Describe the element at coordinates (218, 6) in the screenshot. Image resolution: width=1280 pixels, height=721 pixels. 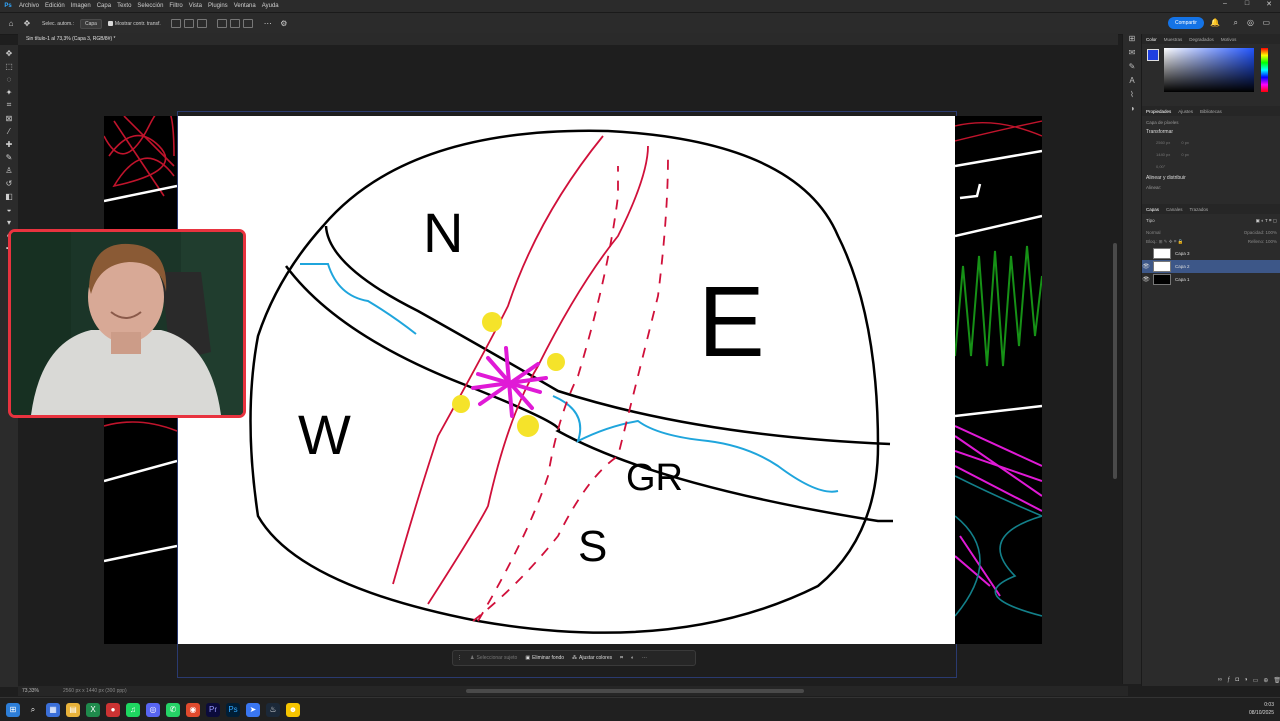
I see `menu-plugins: Plugins` at that location.